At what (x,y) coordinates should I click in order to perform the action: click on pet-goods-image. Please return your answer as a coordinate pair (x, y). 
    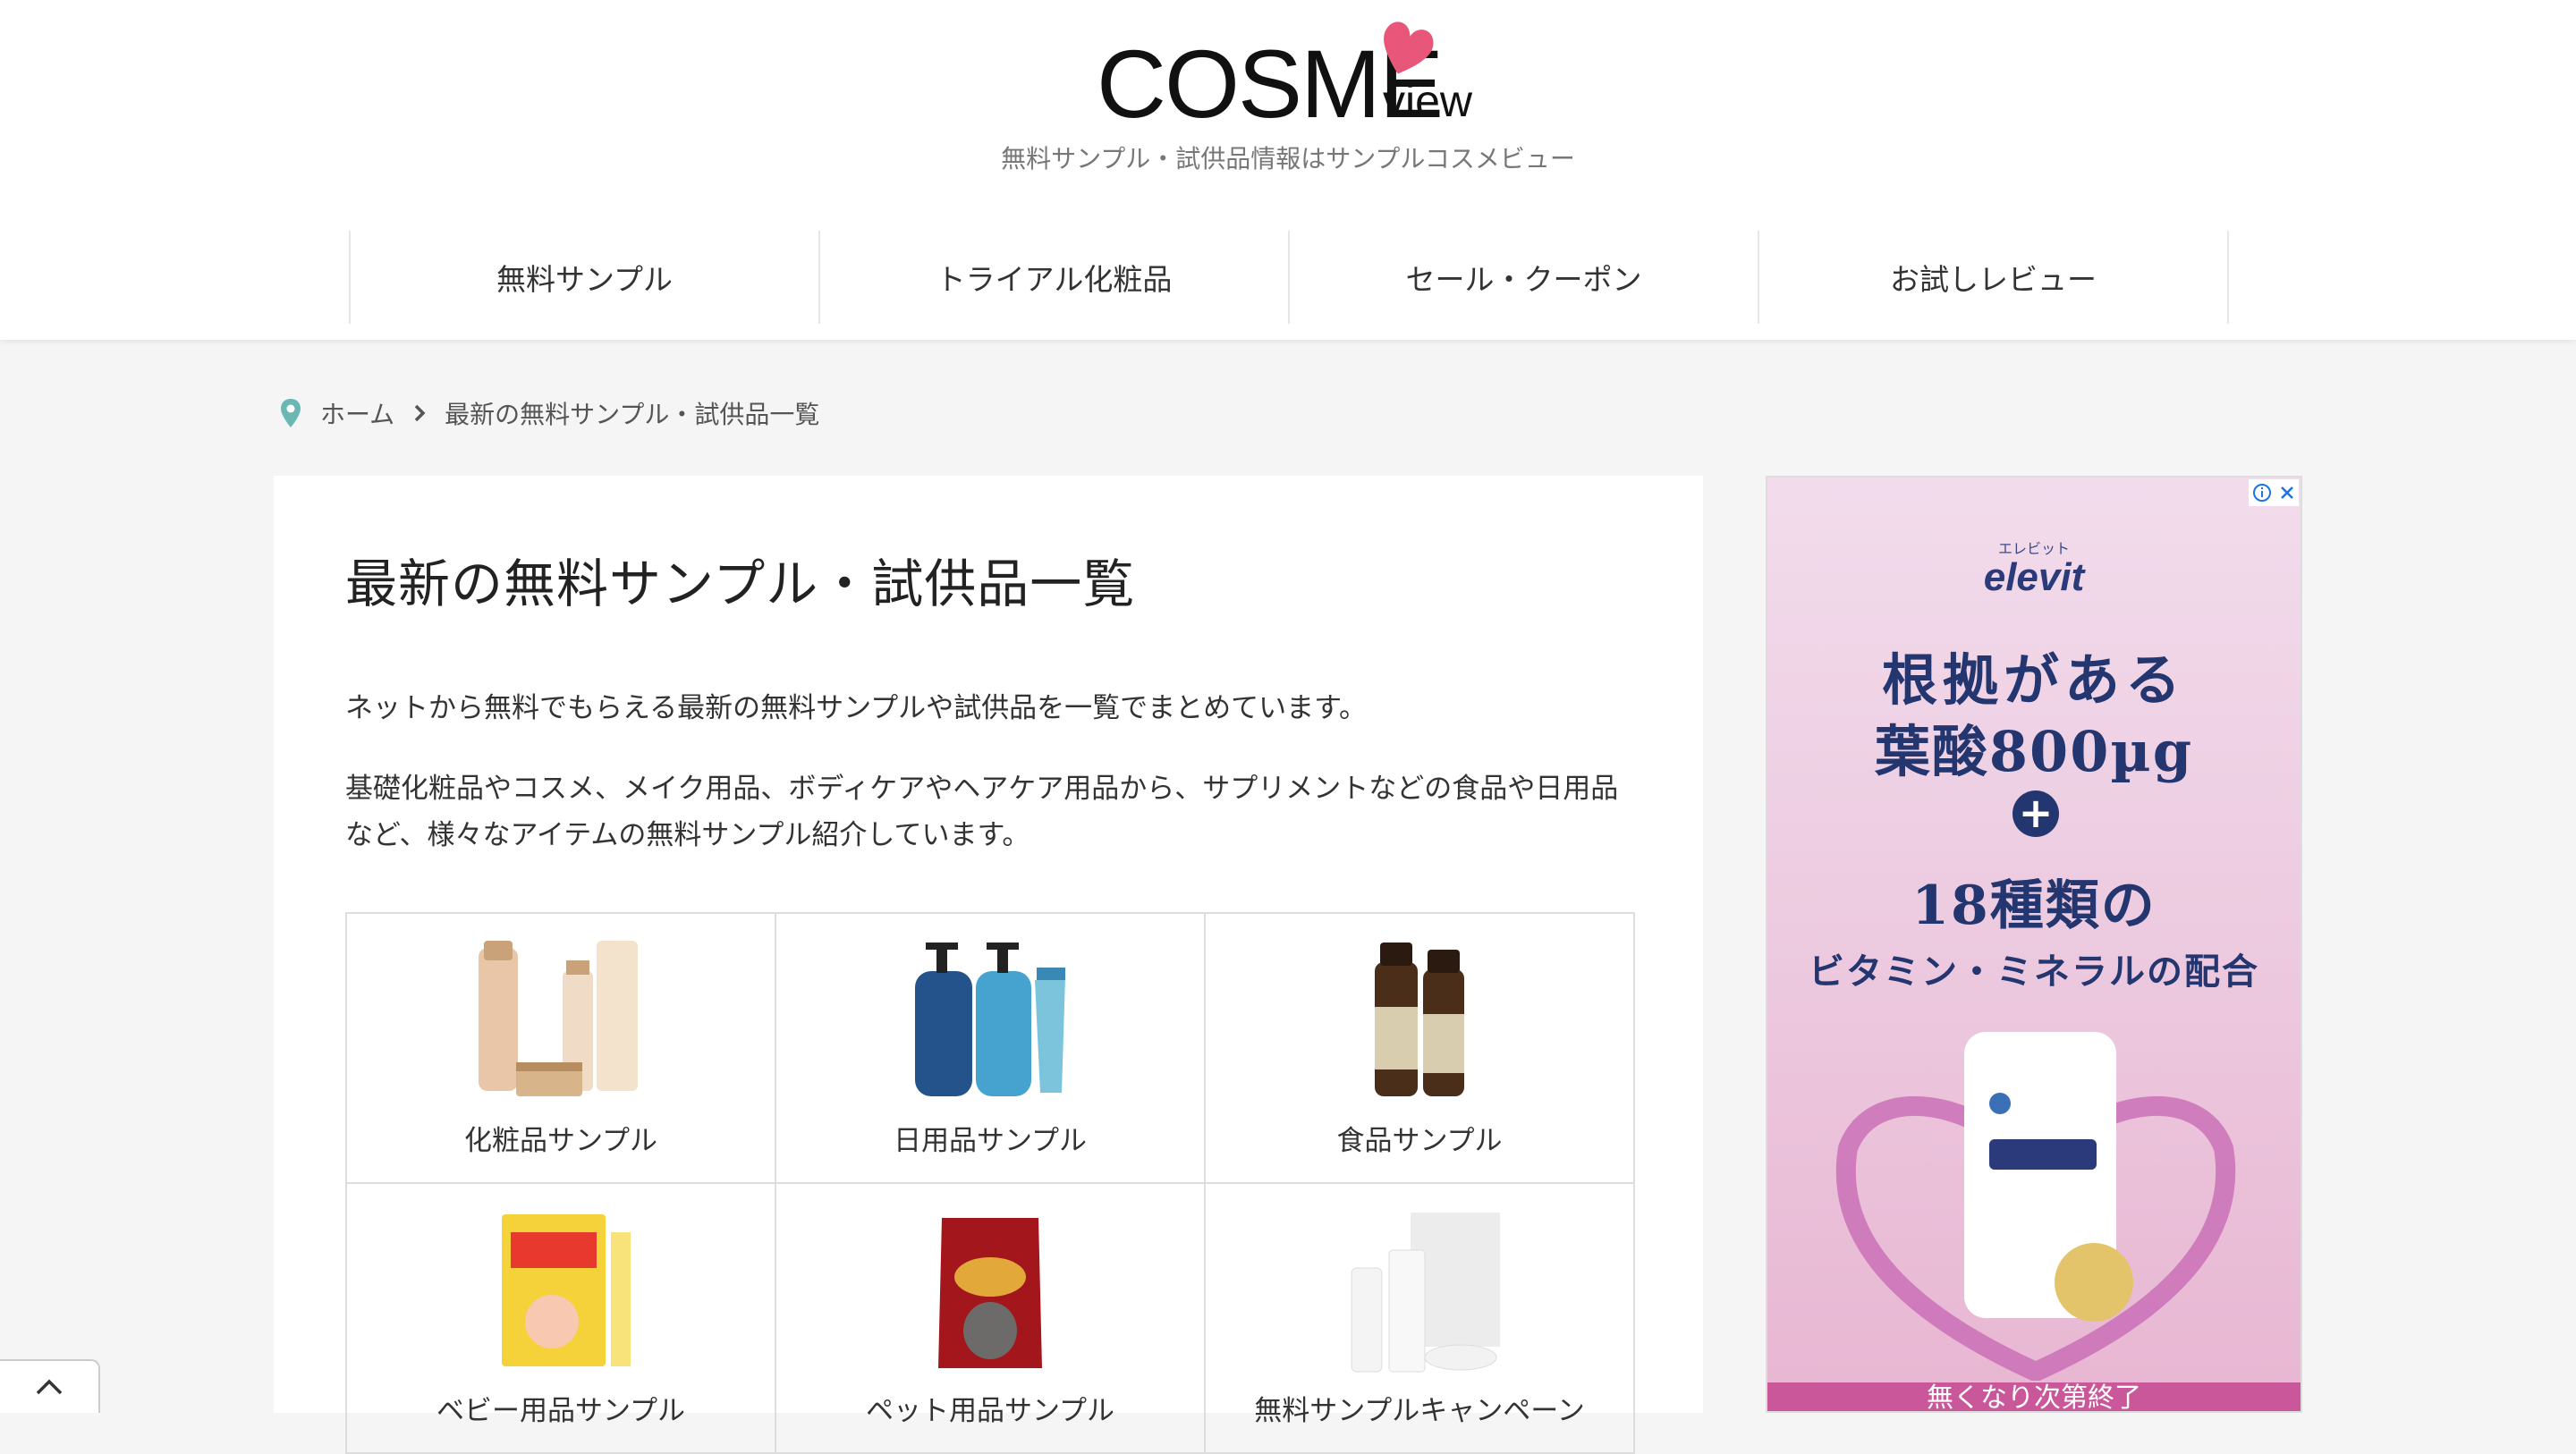
    Looking at the image, I should click on (990, 1293).